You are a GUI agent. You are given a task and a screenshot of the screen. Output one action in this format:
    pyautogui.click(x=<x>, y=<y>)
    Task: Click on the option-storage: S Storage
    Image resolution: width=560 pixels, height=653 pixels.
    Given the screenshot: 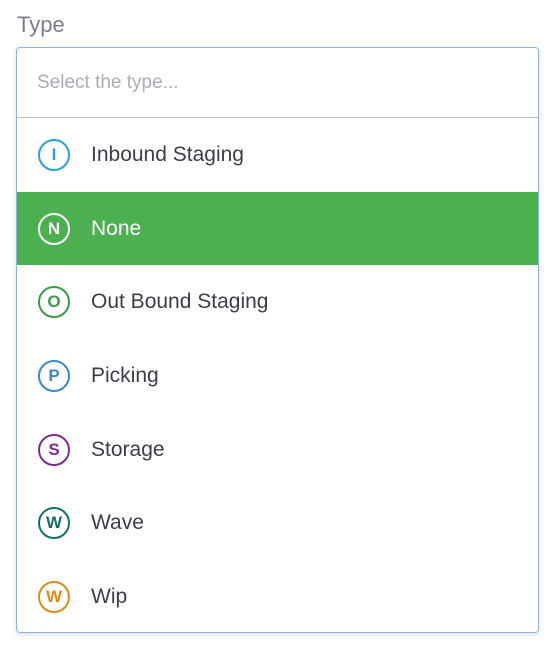 What is the action you would take?
    pyautogui.click(x=277, y=450)
    